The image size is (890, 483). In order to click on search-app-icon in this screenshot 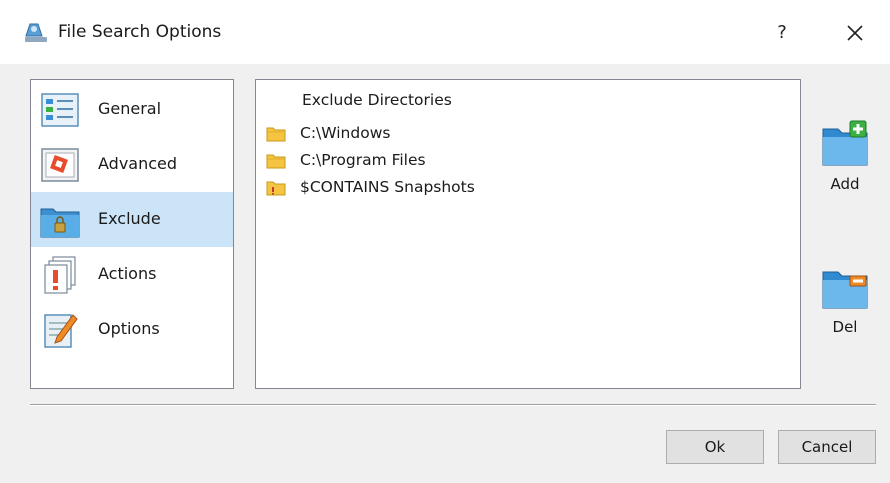, I will do `click(36, 32)`.